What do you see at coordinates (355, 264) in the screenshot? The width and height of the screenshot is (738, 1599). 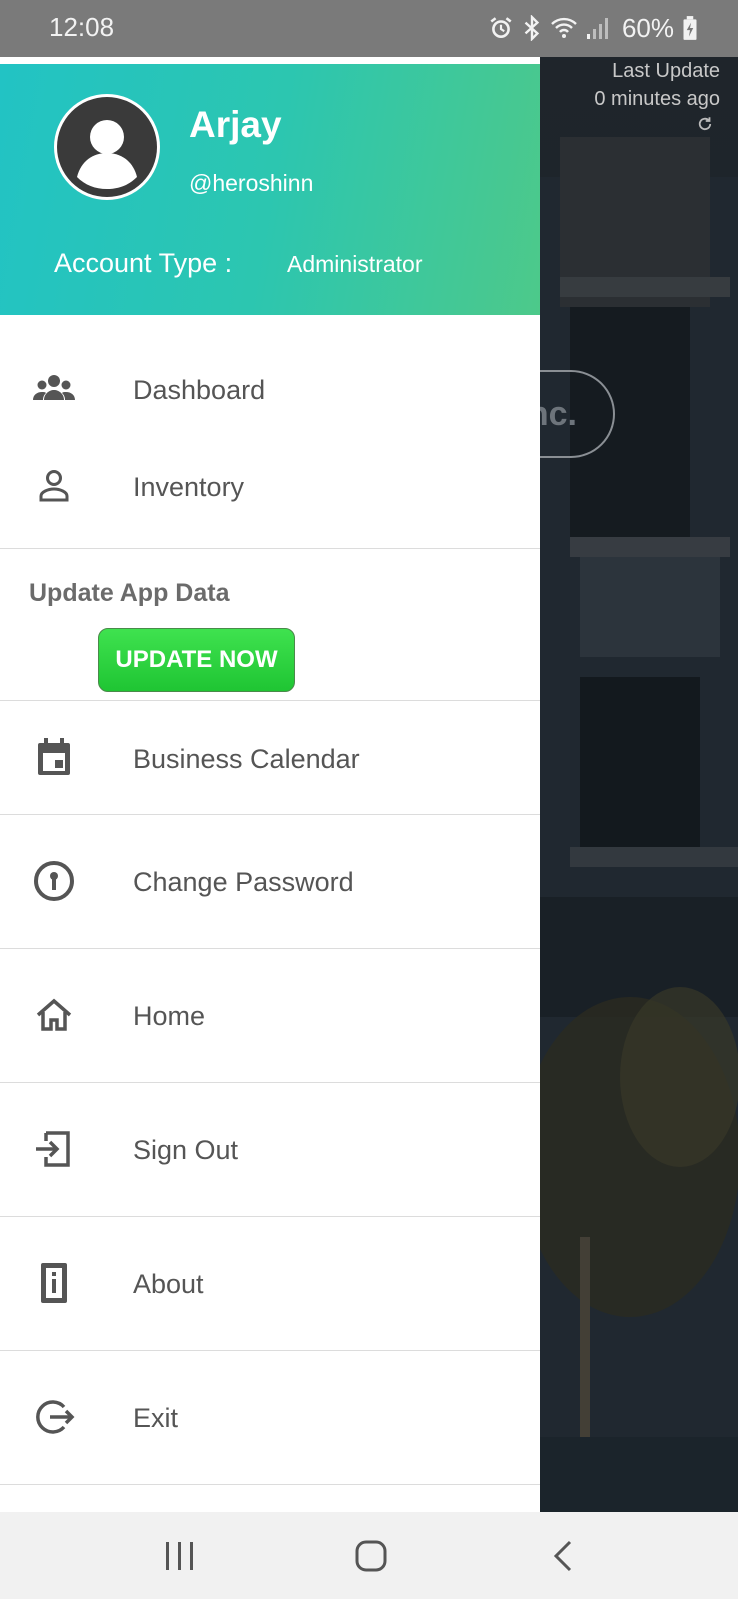 I see `account-type-value: Administrator` at bounding box center [355, 264].